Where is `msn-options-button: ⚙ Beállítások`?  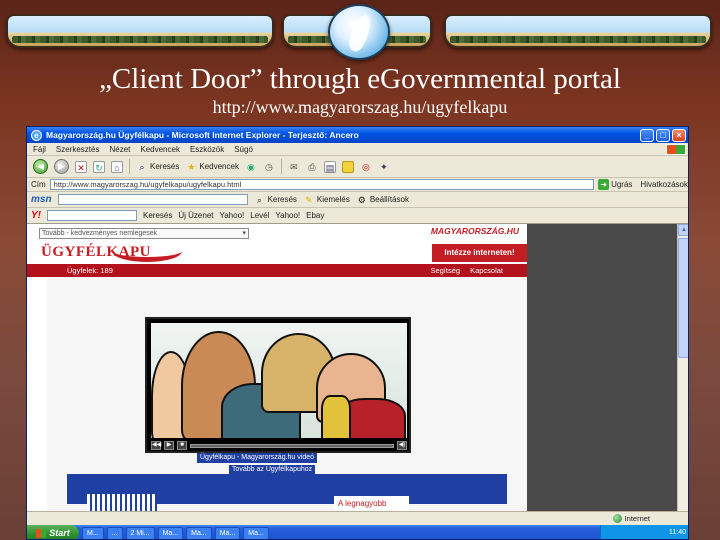 msn-options-button: ⚙ Beállítások is located at coordinates (382, 200).